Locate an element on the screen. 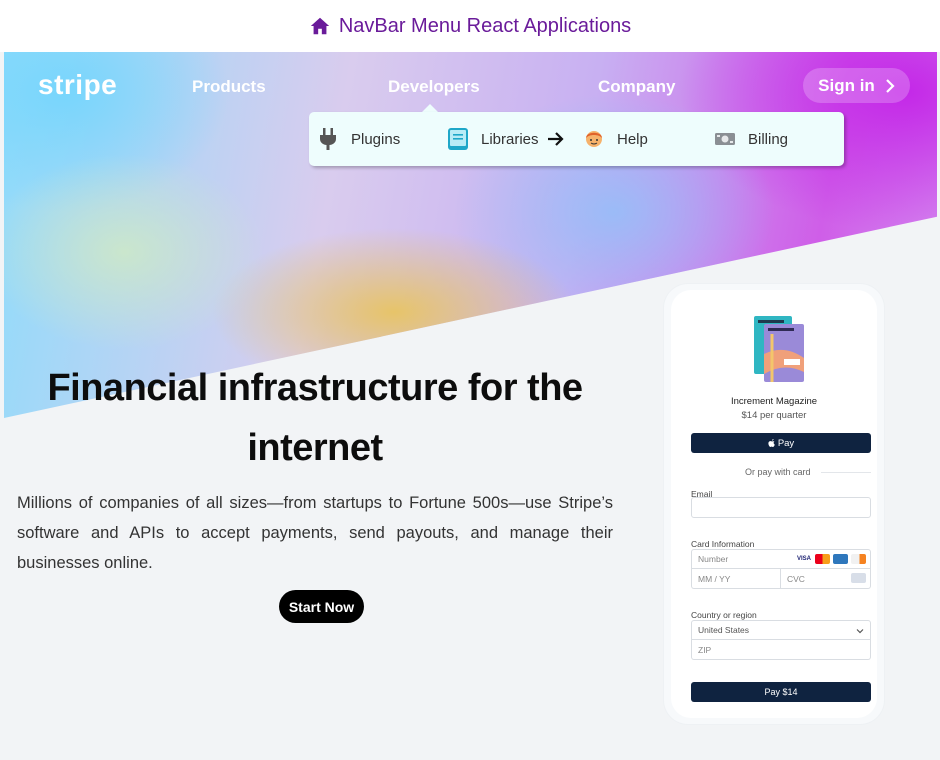 This screenshot has height=760, width=940. zip-field: ZIP is located at coordinates (781, 650).